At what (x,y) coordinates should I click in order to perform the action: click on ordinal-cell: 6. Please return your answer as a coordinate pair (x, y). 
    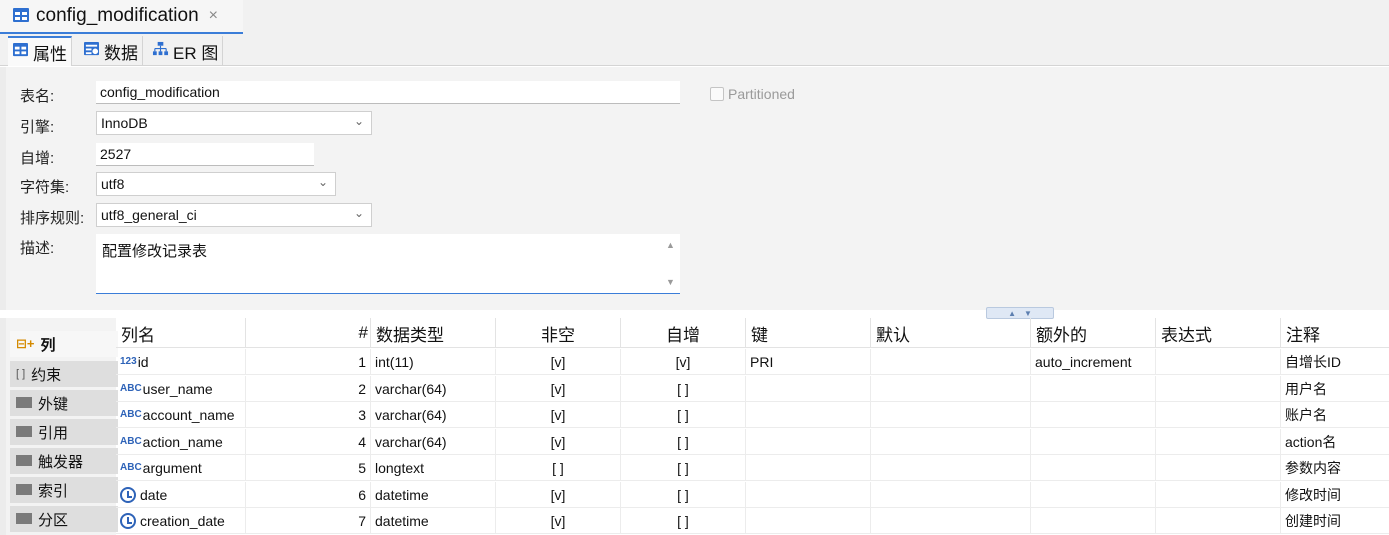
    Looking at the image, I should click on (308, 494).